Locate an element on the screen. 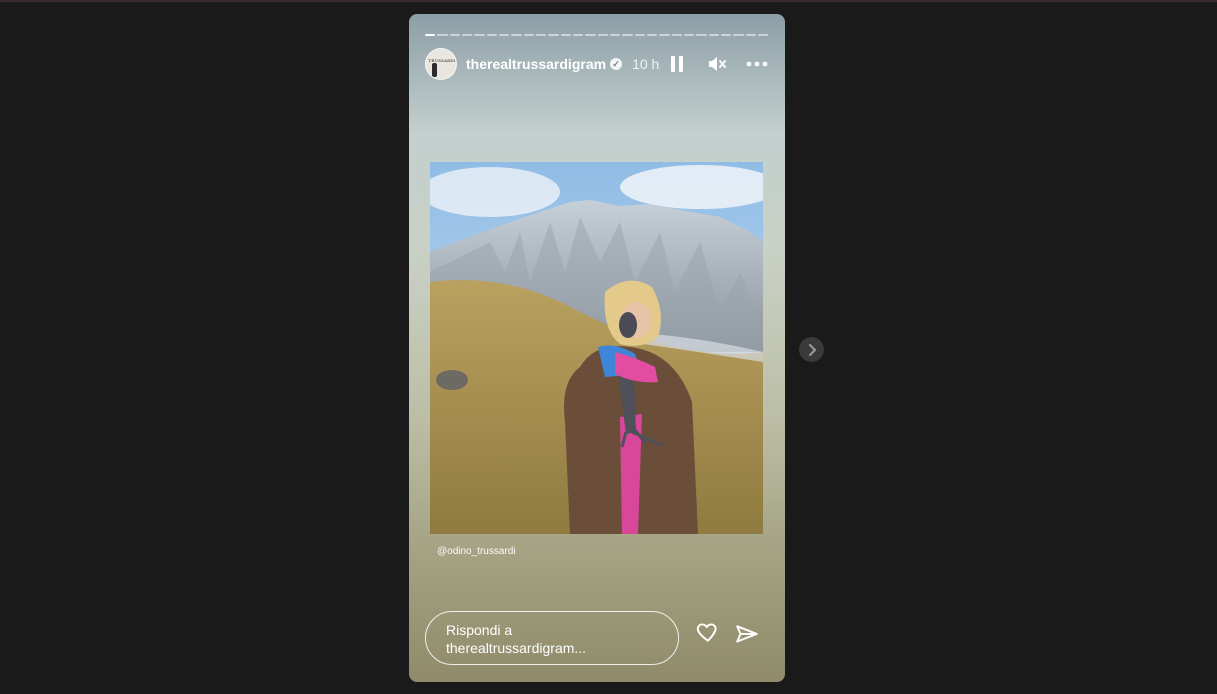  verified-badge-icon: ✓ is located at coordinates (616, 64).